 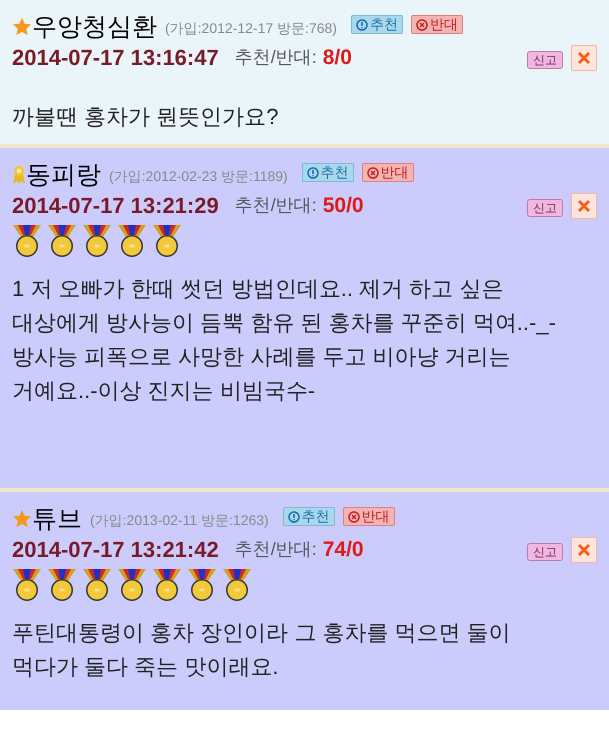 I want to click on post-datetime: 2014-07-17 13:21:42, so click(x=115, y=549).